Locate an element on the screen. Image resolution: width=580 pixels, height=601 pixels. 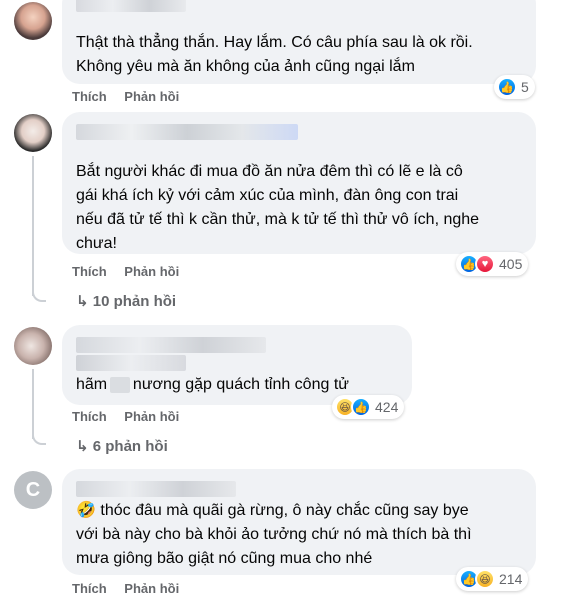
avatar: C is located at coordinates (33, 490).